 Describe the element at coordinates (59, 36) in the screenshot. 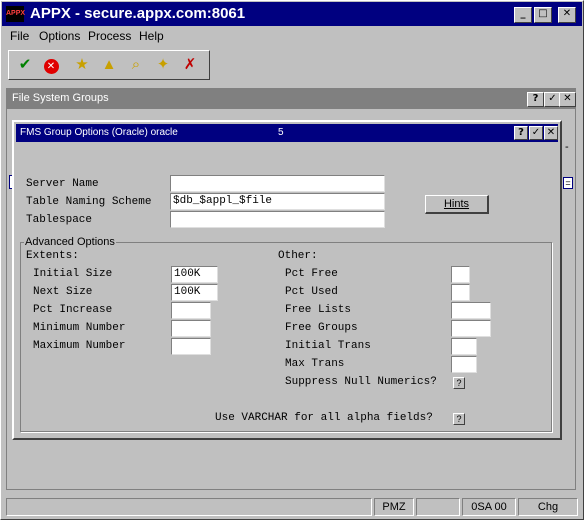

I see `menu-options: Options` at that location.